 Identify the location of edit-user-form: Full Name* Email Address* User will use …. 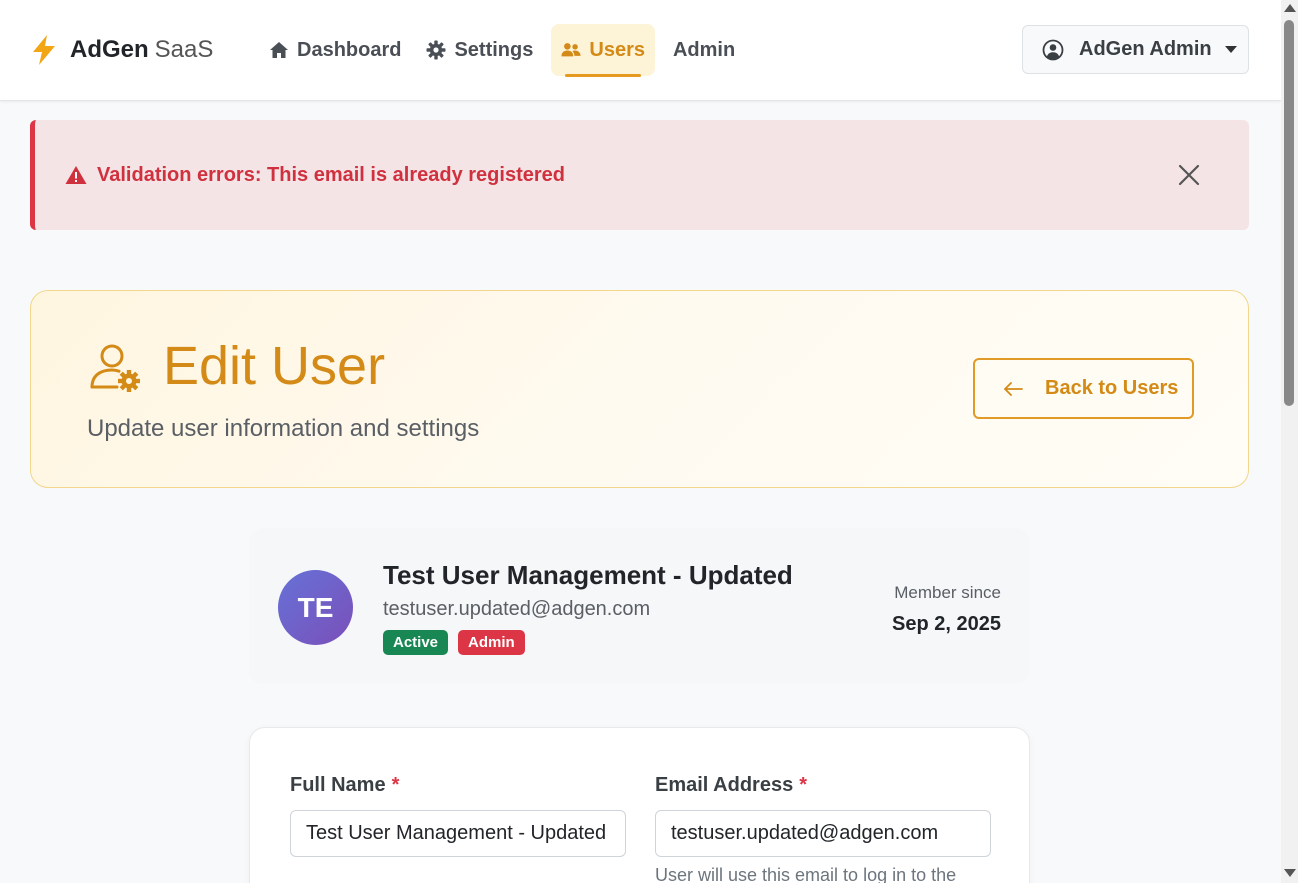
(639, 805).